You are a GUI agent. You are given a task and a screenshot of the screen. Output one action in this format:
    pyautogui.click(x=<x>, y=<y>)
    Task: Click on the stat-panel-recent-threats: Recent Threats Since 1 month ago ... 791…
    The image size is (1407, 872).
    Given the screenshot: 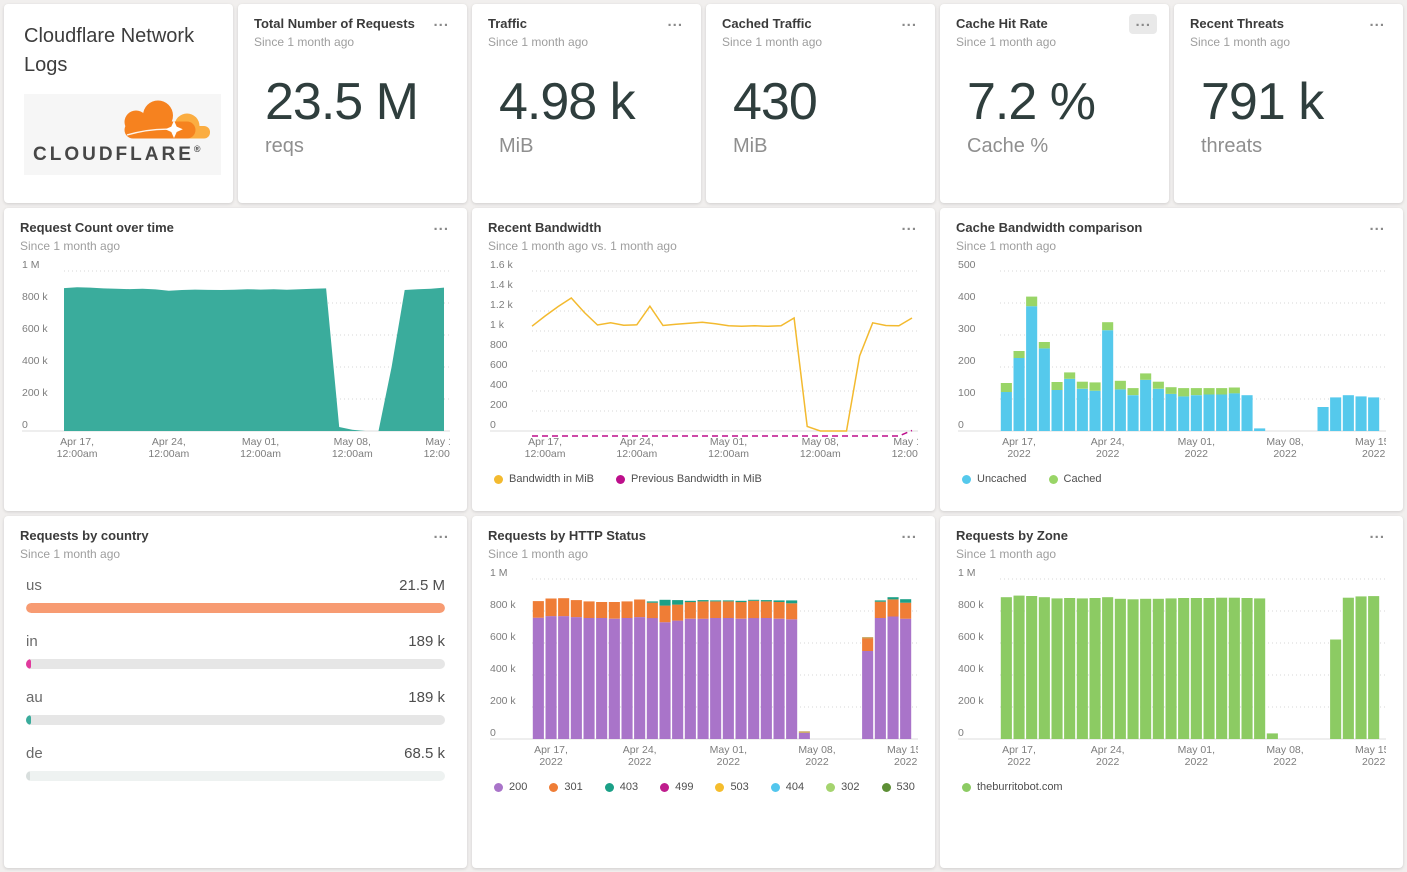 What is the action you would take?
    pyautogui.click(x=1288, y=103)
    